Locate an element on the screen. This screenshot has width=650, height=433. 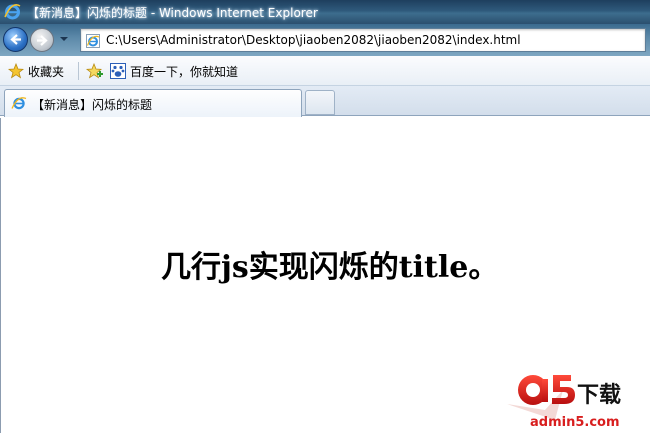
arrow-right-icon is located at coordinates (42, 40).